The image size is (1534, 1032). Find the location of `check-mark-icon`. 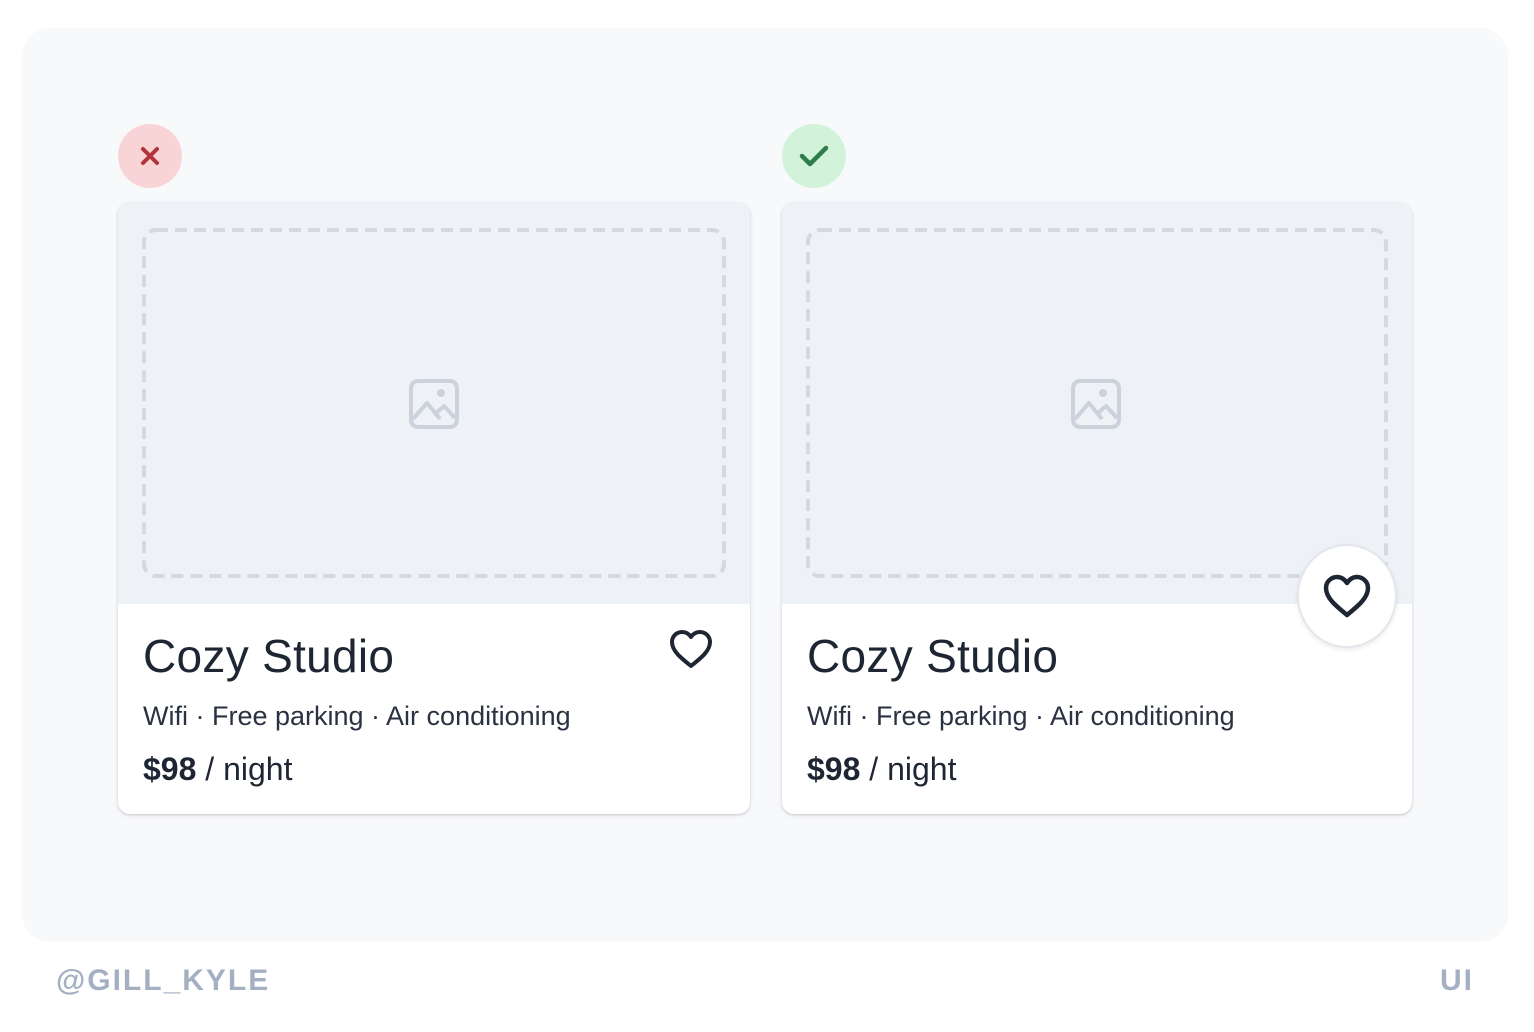

check-mark-icon is located at coordinates (814, 156).